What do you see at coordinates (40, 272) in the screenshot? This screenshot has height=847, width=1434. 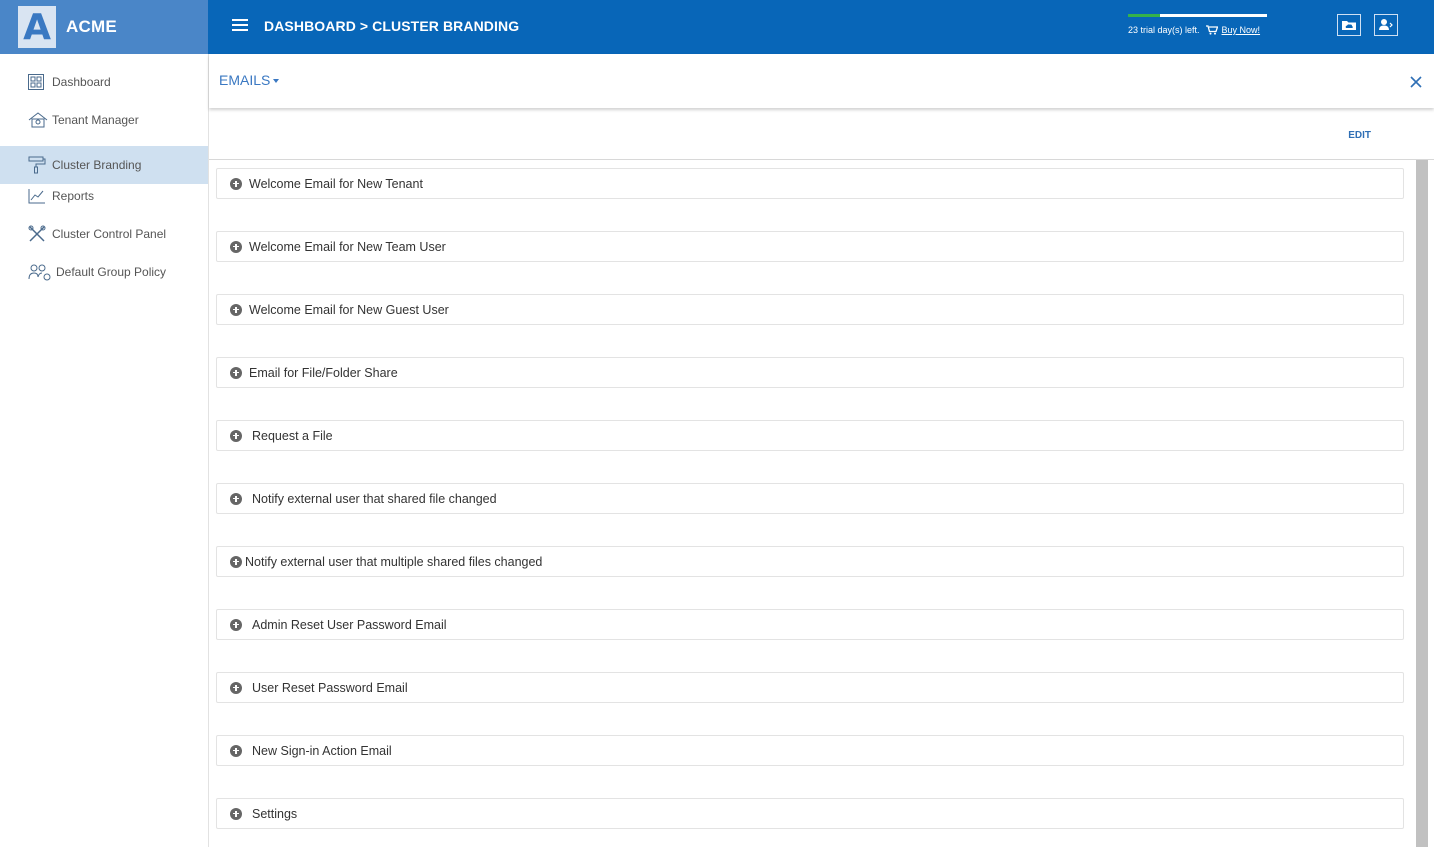 I see `group-policy-icon` at bounding box center [40, 272].